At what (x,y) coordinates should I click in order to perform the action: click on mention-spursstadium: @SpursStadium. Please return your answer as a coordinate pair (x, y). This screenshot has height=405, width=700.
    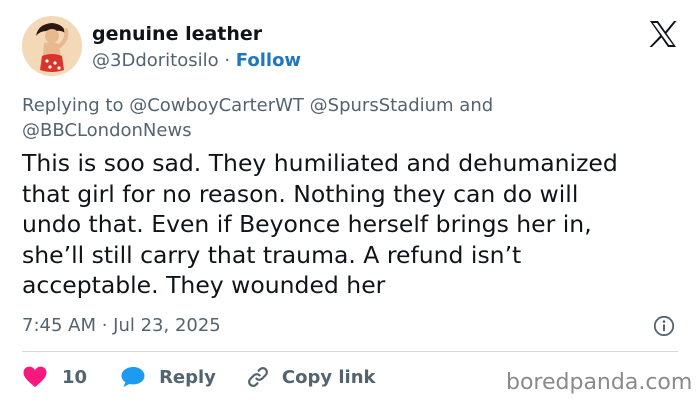
    Looking at the image, I should click on (382, 105).